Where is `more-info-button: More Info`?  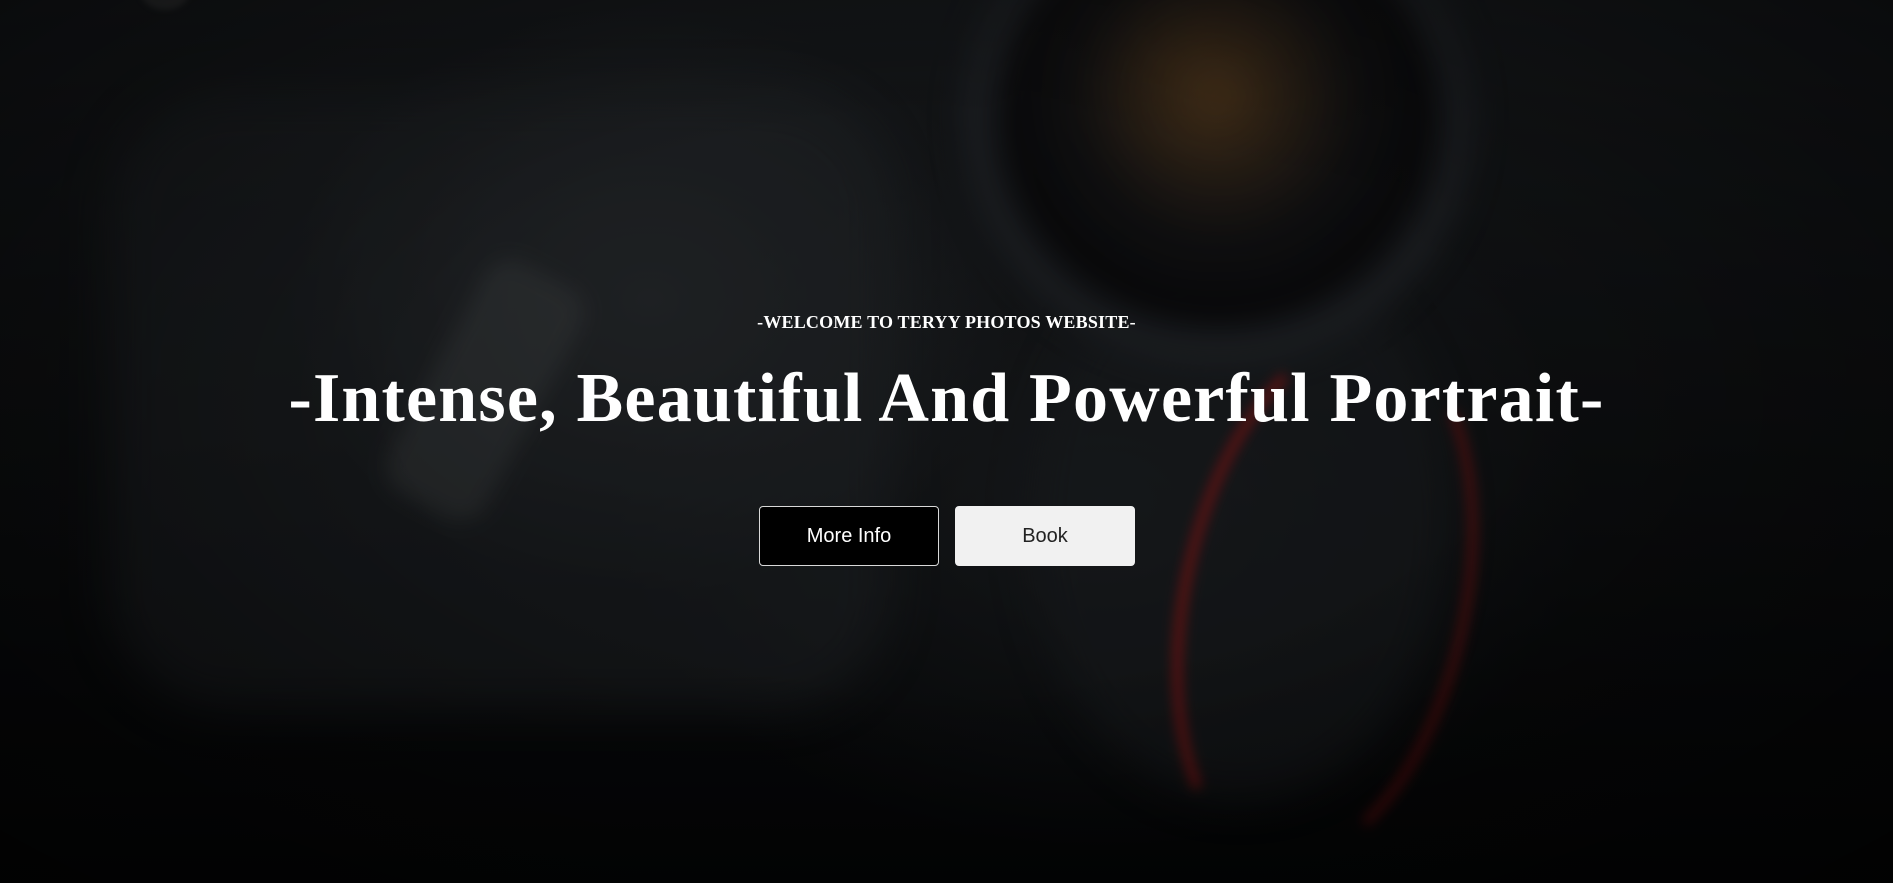 more-info-button: More Info is located at coordinates (849, 536).